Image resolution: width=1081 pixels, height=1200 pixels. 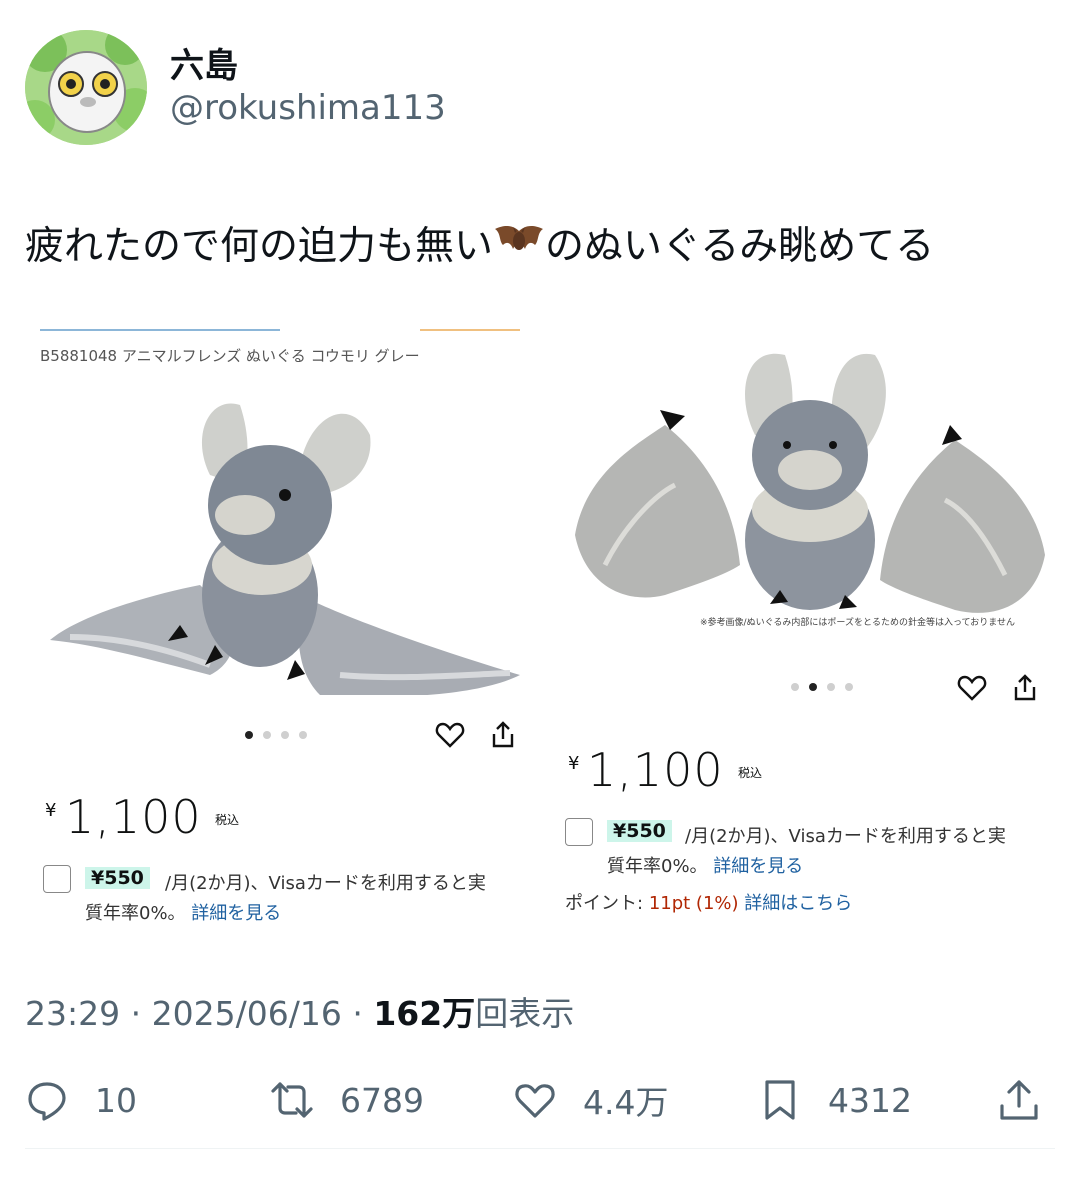 I want to click on share-button, so click(x=1019, y=1100).